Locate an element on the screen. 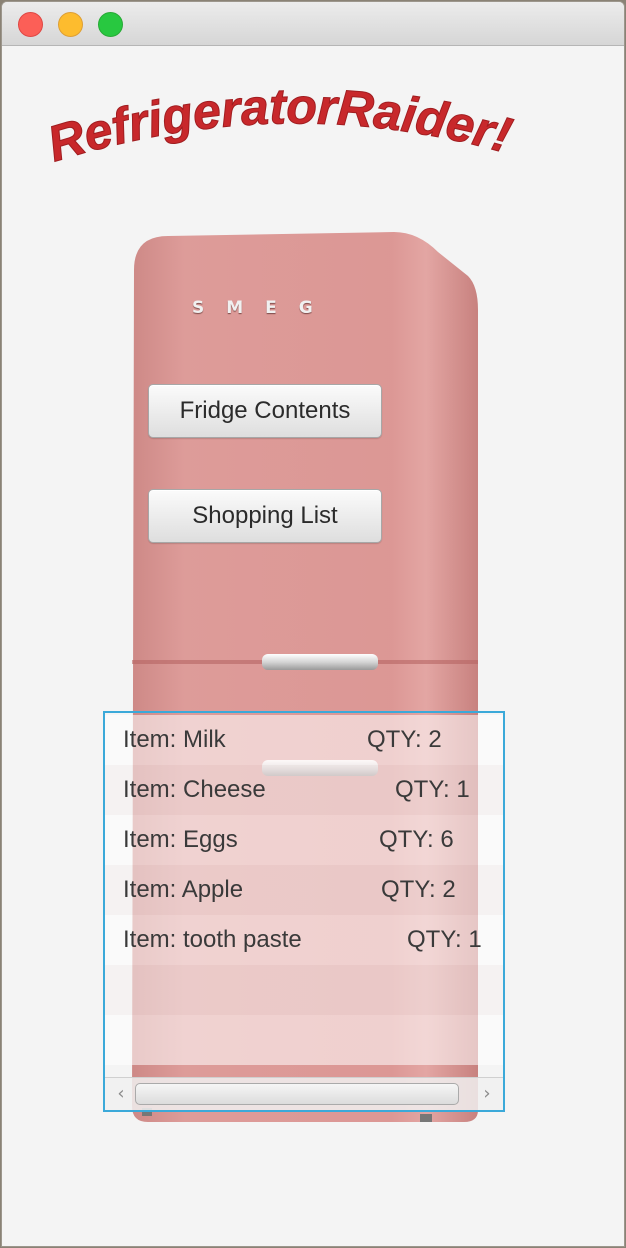  list-item: Item: Eggs QTY: 6 is located at coordinates (304, 840).